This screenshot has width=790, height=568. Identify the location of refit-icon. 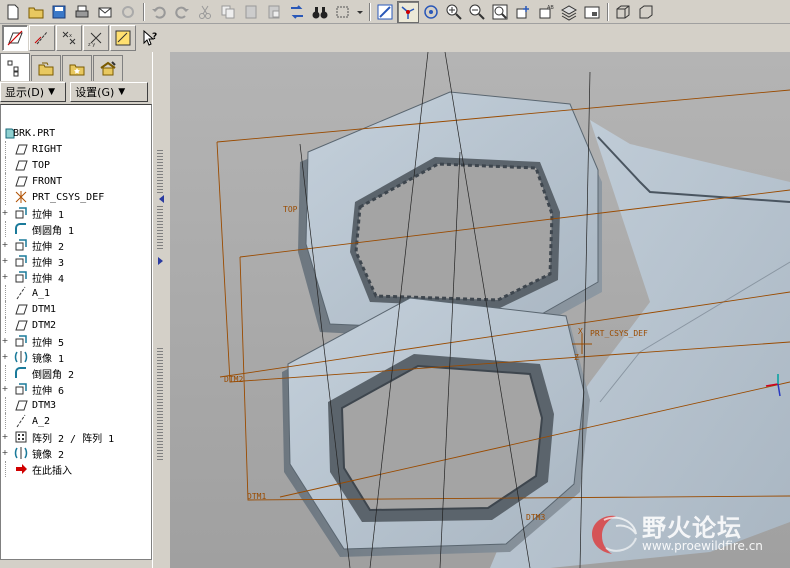
(500, 12).